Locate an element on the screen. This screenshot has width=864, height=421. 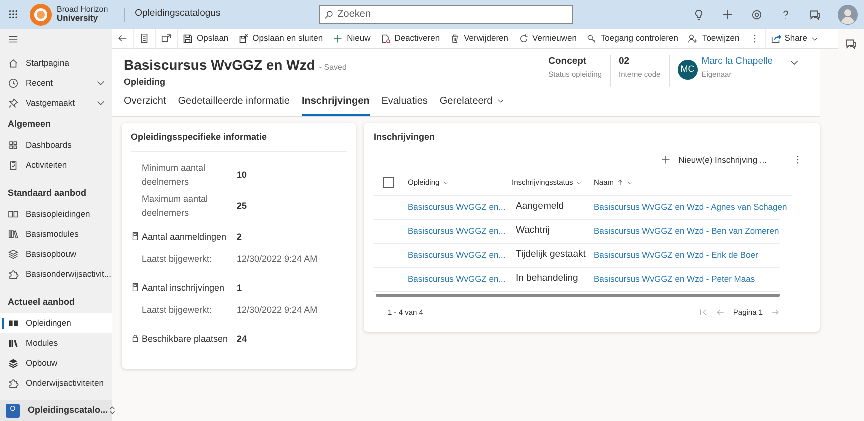
field-value: 2 is located at coordinates (239, 237).